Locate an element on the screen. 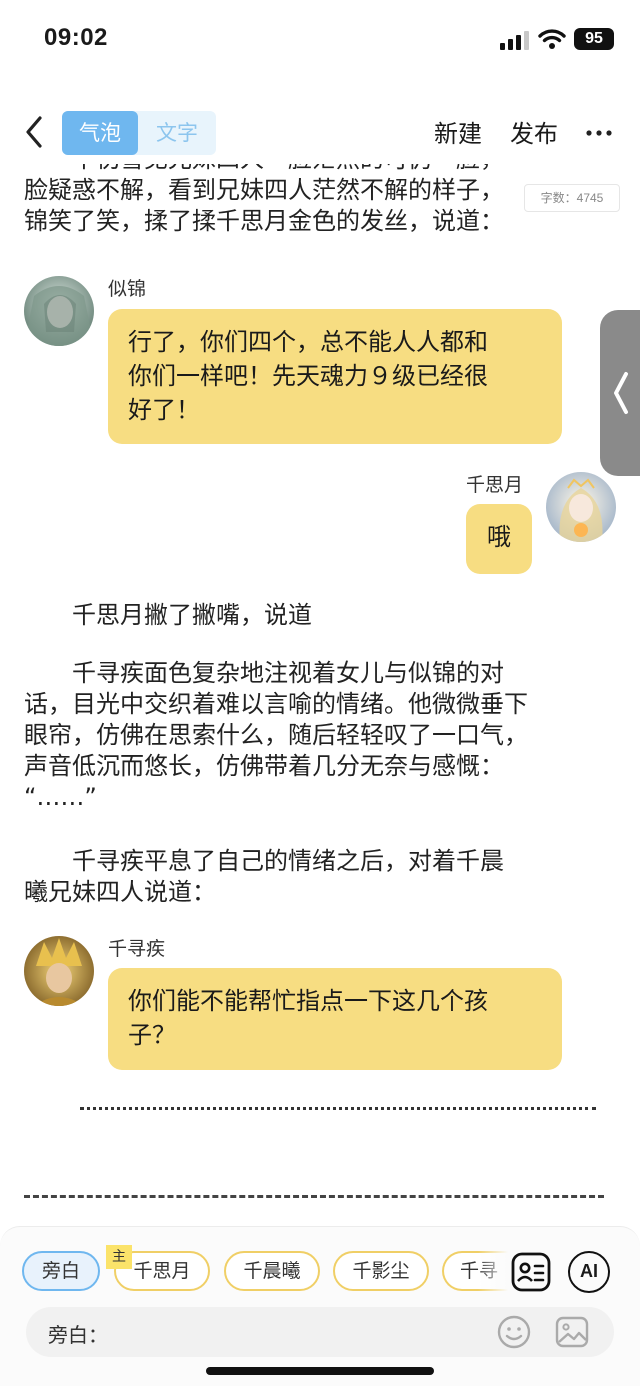 The width and height of the screenshot is (640, 1386). avatar-qianxunji-image is located at coordinates (59, 971).